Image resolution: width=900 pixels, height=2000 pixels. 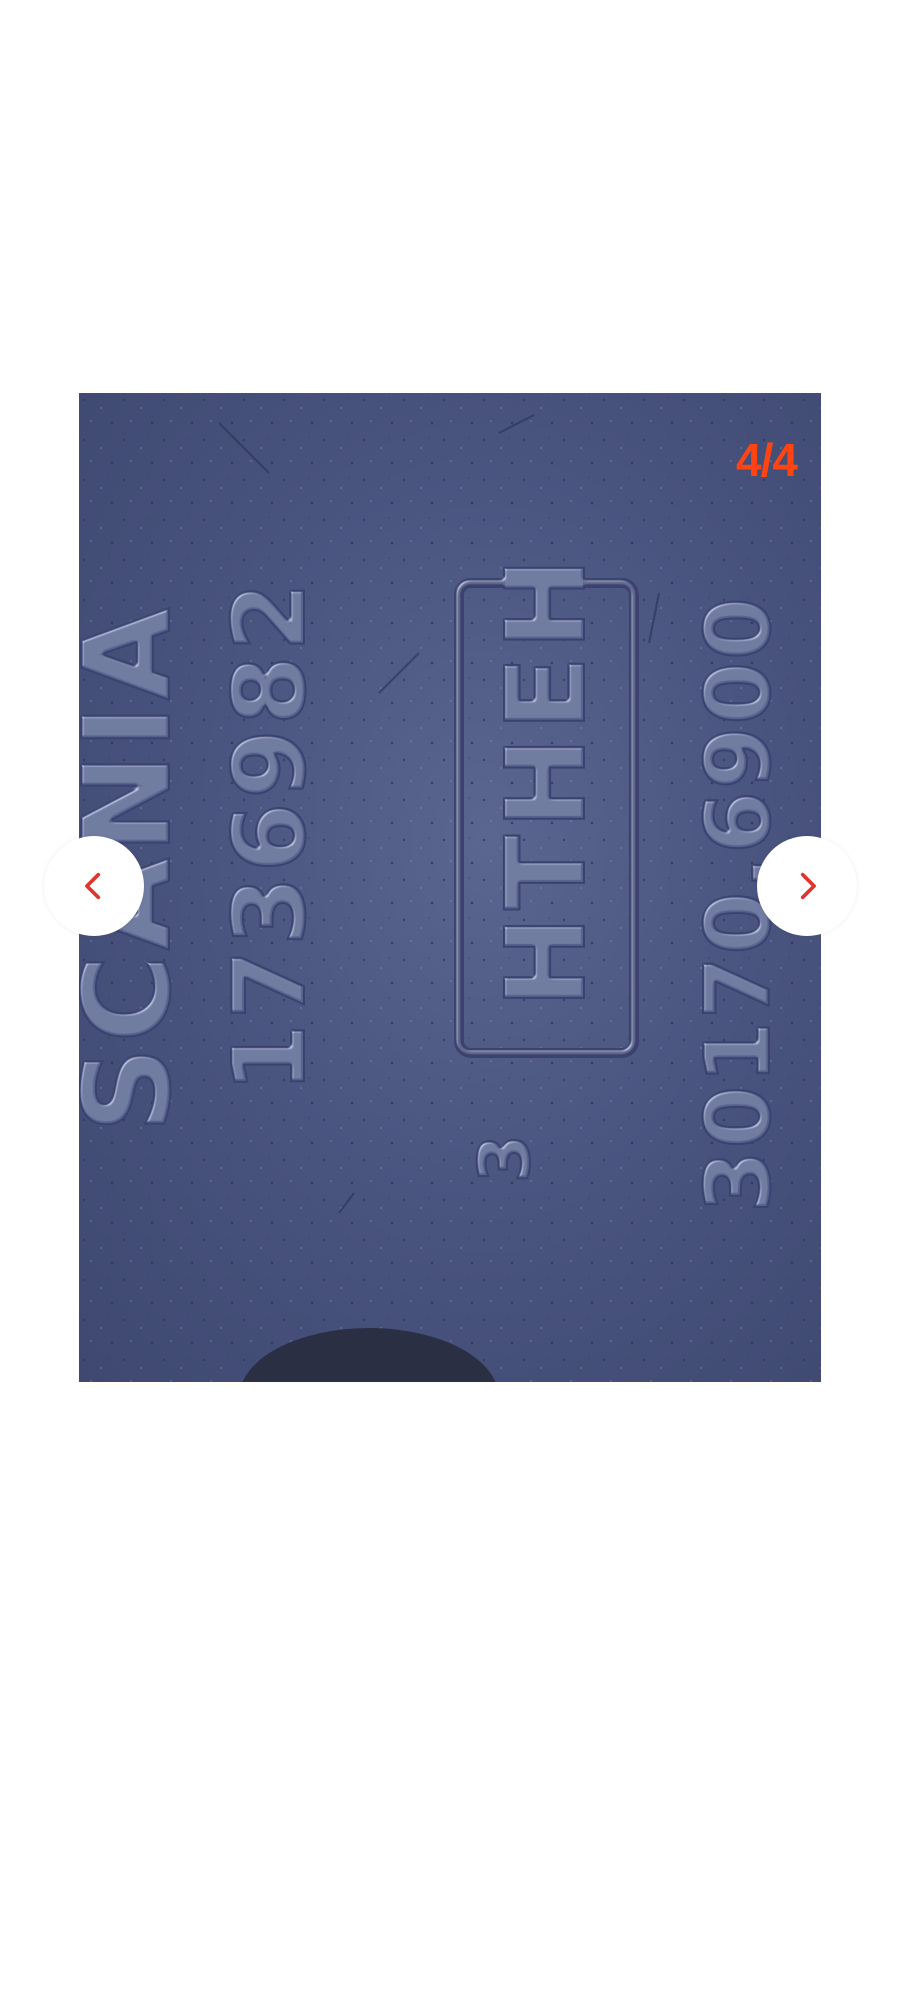 What do you see at coordinates (546, 780) in the screenshot?
I see `stamp-box-text: HTHEH` at bounding box center [546, 780].